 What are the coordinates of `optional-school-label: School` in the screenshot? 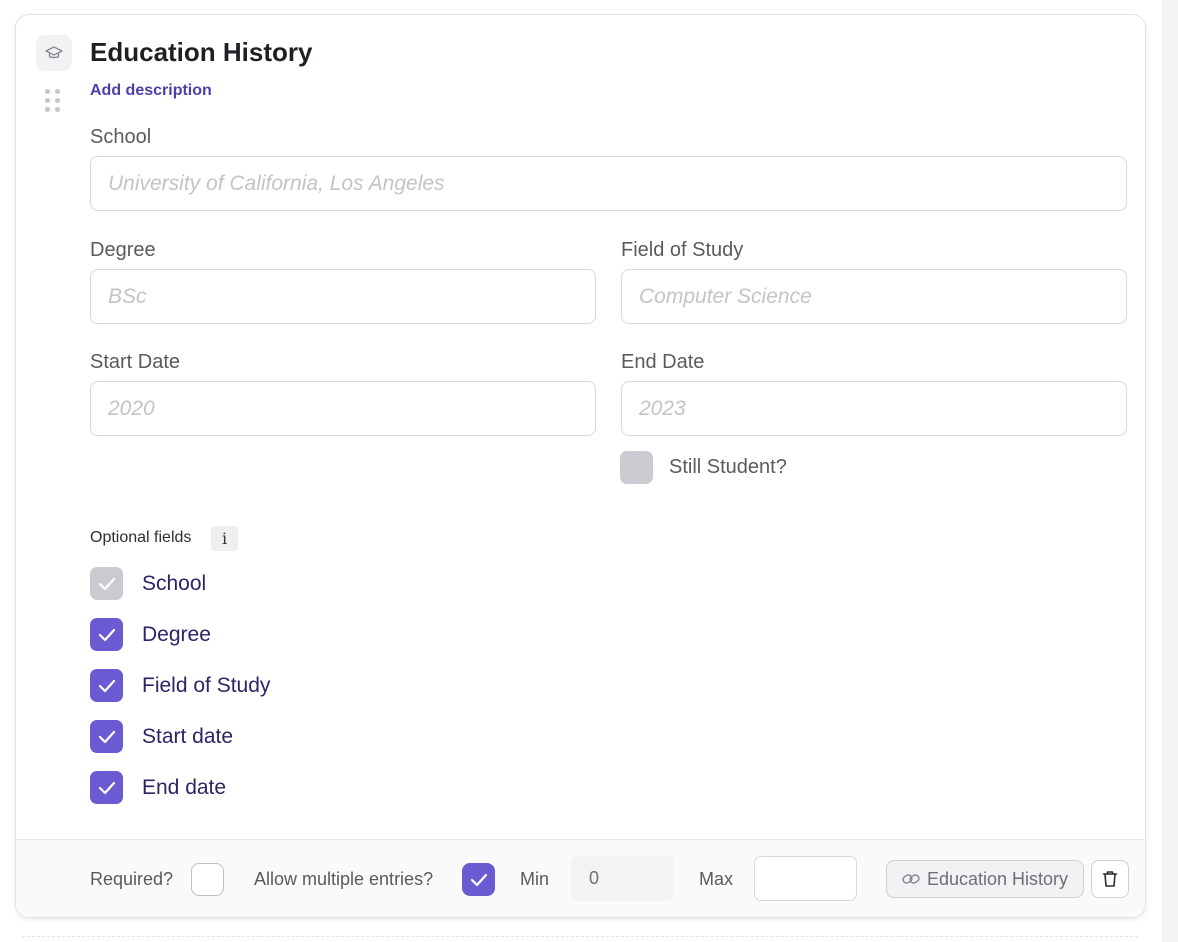 It's located at (174, 583).